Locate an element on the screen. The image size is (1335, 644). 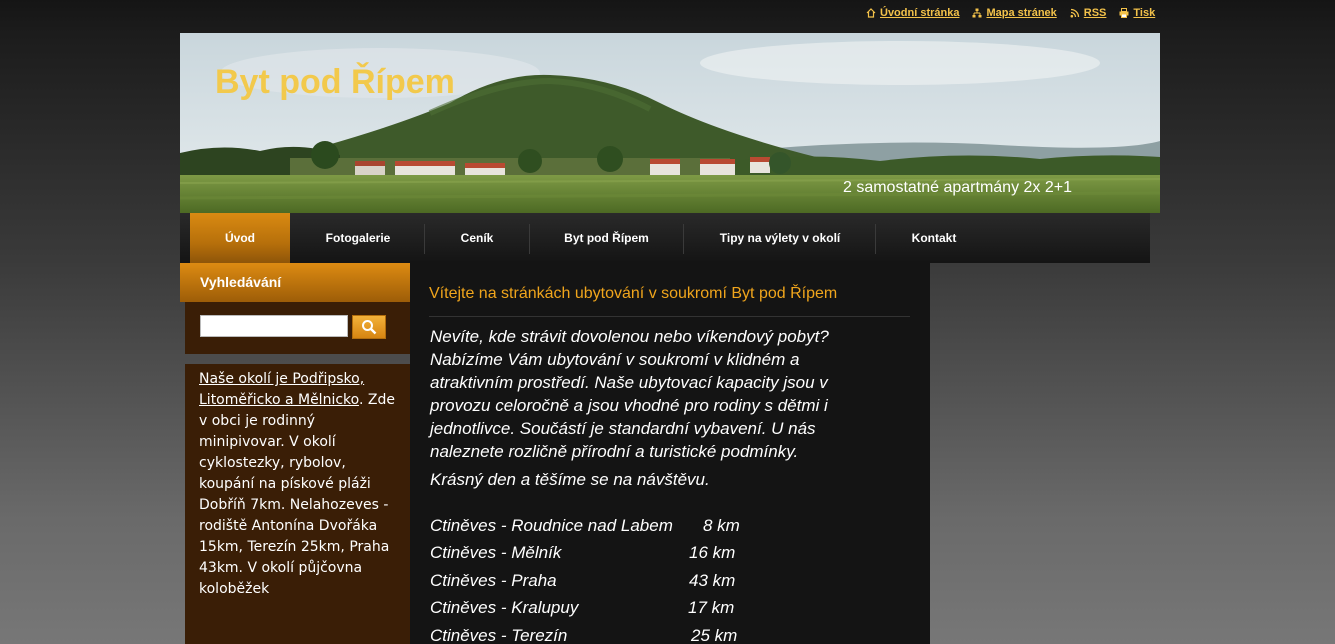
sitemap-link-label: Mapa stránek is located at coordinates (1021, 13).